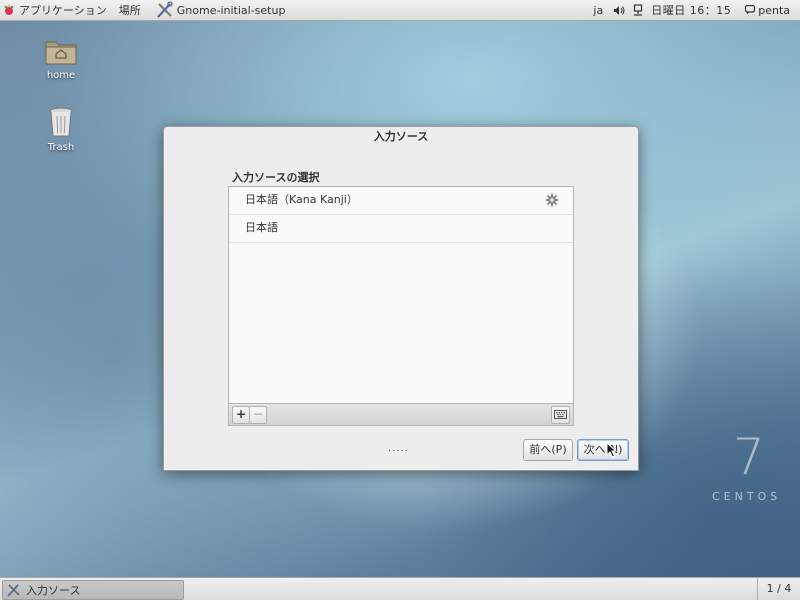 This screenshot has width=800, height=600. Describe the element at coordinates (401, 136) in the screenshot. I see `dialog-title: 入力ソース` at that location.